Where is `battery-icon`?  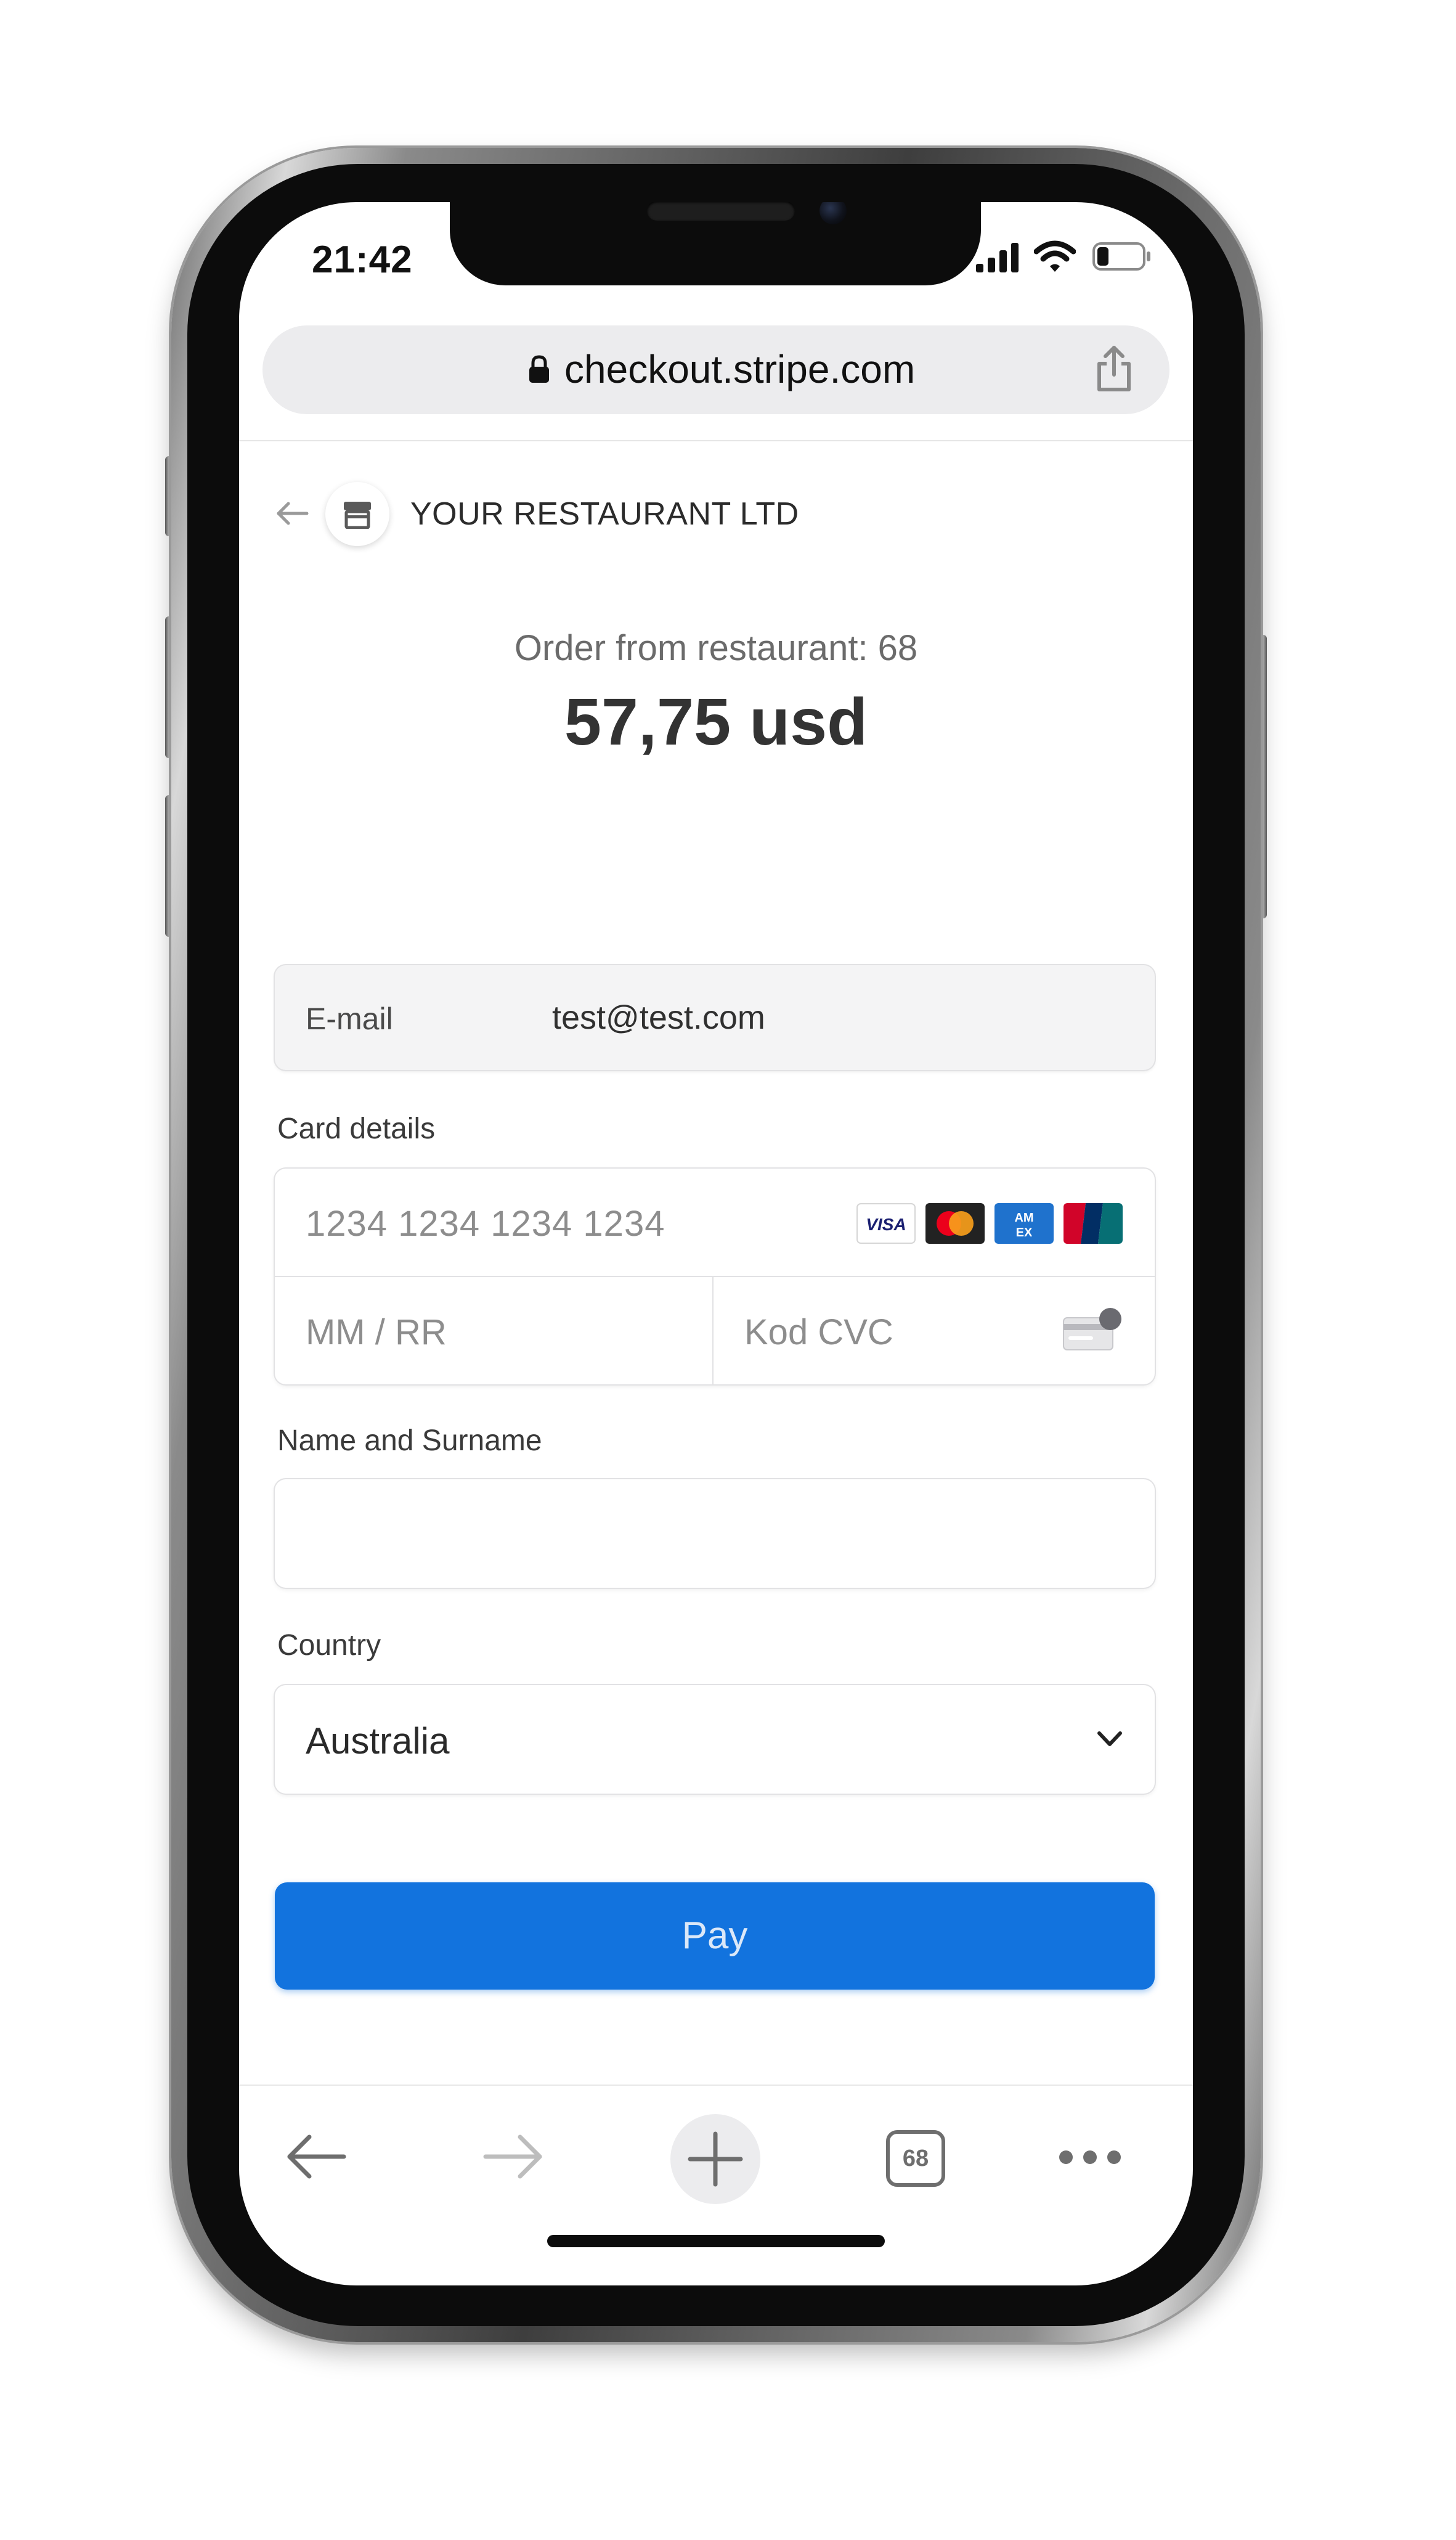 battery-icon is located at coordinates (1121, 256).